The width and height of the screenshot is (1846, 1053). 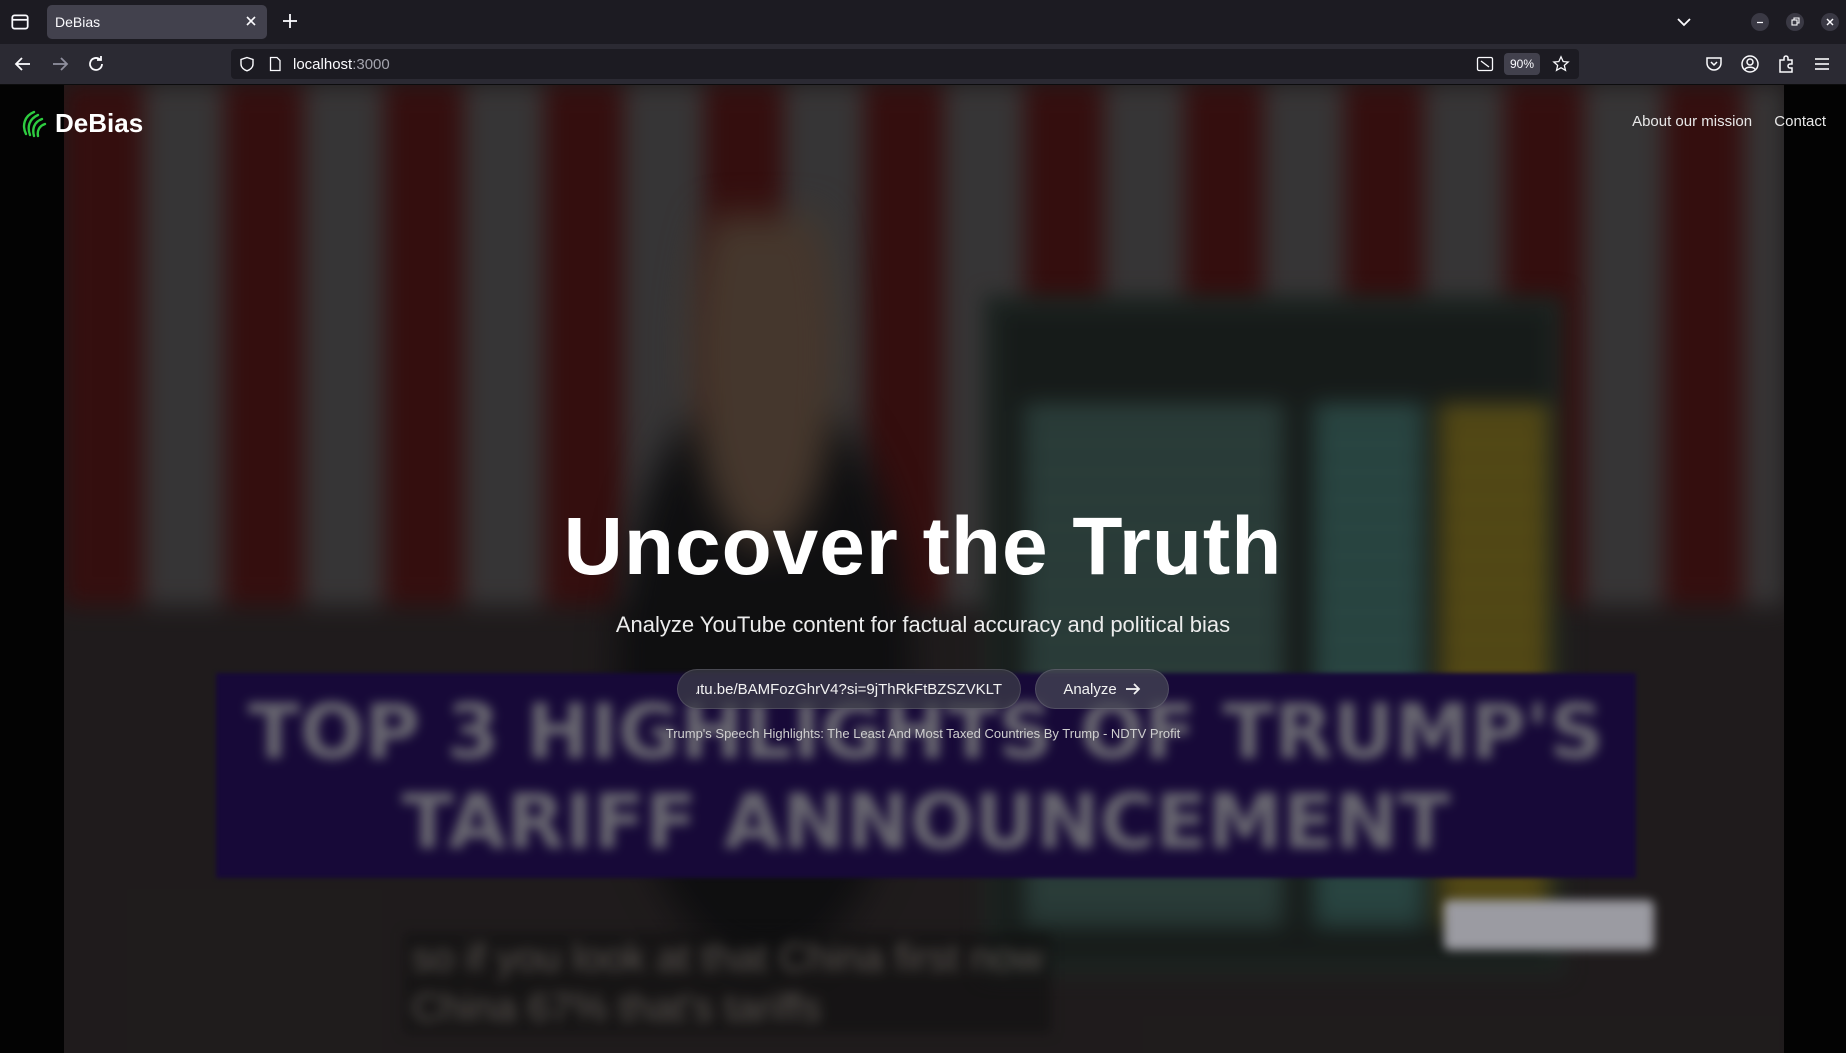 What do you see at coordinates (1692, 121) in the screenshot?
I see `nav-link-about: About our mission` at bounding box center [1692, 121].